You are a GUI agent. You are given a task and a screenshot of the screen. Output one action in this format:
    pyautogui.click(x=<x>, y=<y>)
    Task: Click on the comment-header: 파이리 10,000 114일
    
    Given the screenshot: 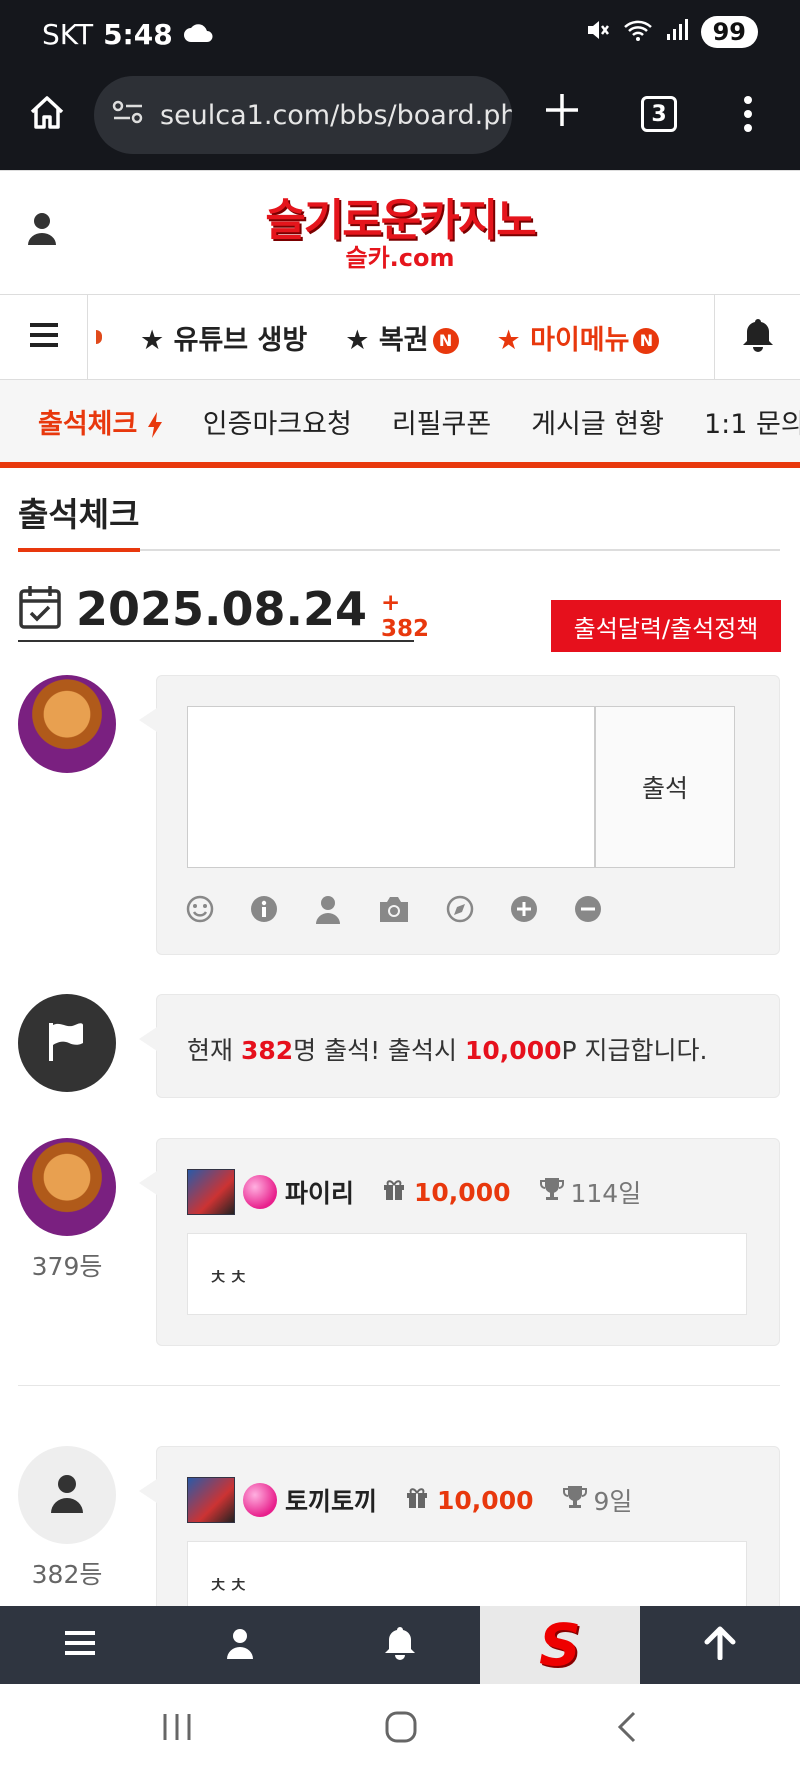 What is the action you would take?
    pyautogui.click(x=414, y=1192)
    